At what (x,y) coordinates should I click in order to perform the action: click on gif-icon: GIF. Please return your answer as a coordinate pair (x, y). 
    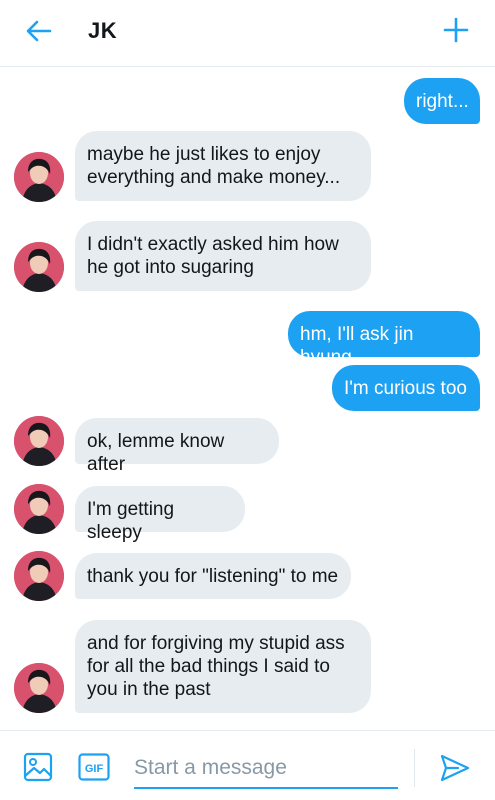
    Looking at the image, I should click on (94, 767).